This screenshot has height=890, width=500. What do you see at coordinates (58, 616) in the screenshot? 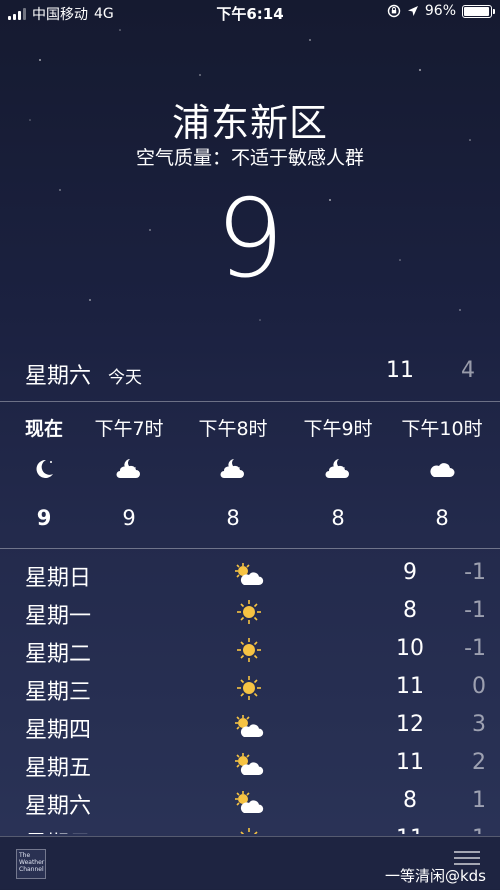
I see `day-name: 星期一` at bounding box center [58, 616].